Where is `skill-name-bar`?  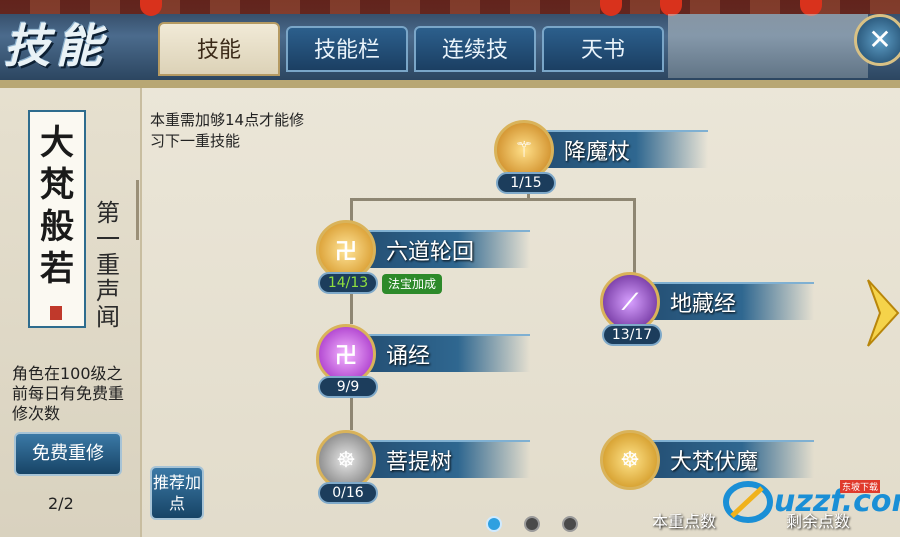
skill-name-bar is located at coordinates (440, 353).